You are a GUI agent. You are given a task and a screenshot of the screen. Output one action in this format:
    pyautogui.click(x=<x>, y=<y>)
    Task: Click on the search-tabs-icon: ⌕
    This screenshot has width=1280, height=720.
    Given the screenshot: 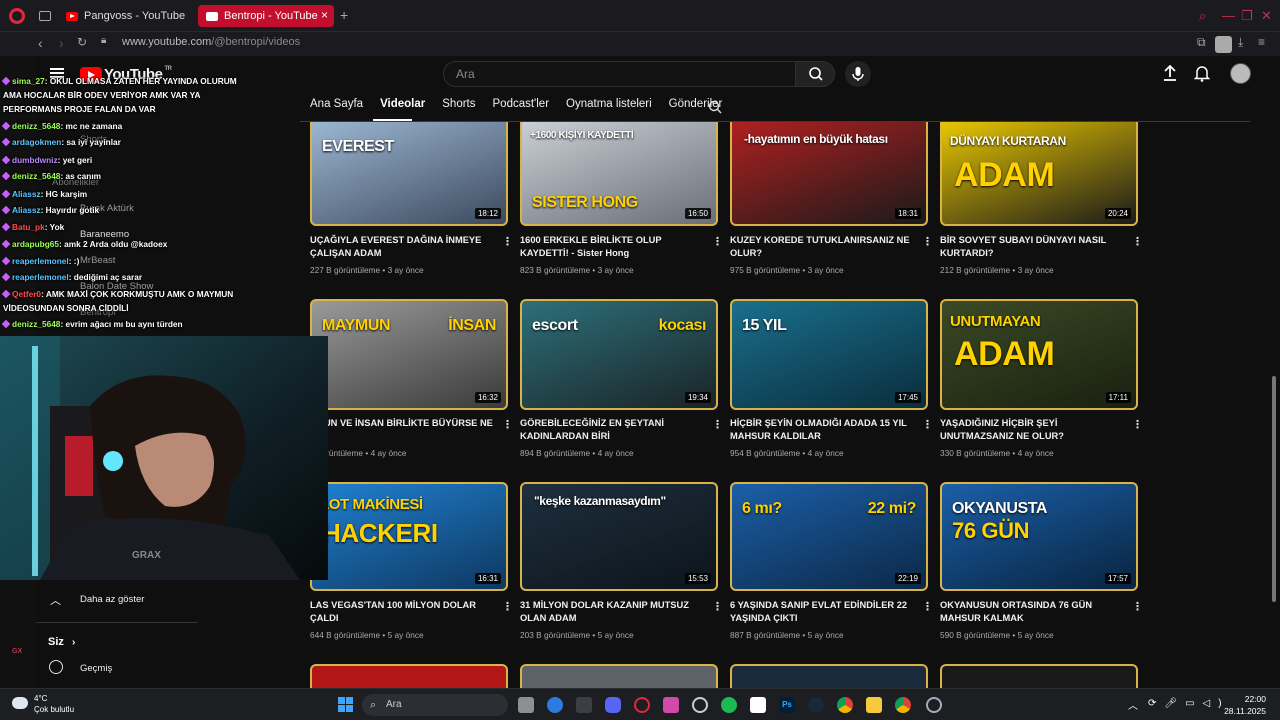 What is the action you would take?
    pyautogui.click(x=1202, y=16)
    